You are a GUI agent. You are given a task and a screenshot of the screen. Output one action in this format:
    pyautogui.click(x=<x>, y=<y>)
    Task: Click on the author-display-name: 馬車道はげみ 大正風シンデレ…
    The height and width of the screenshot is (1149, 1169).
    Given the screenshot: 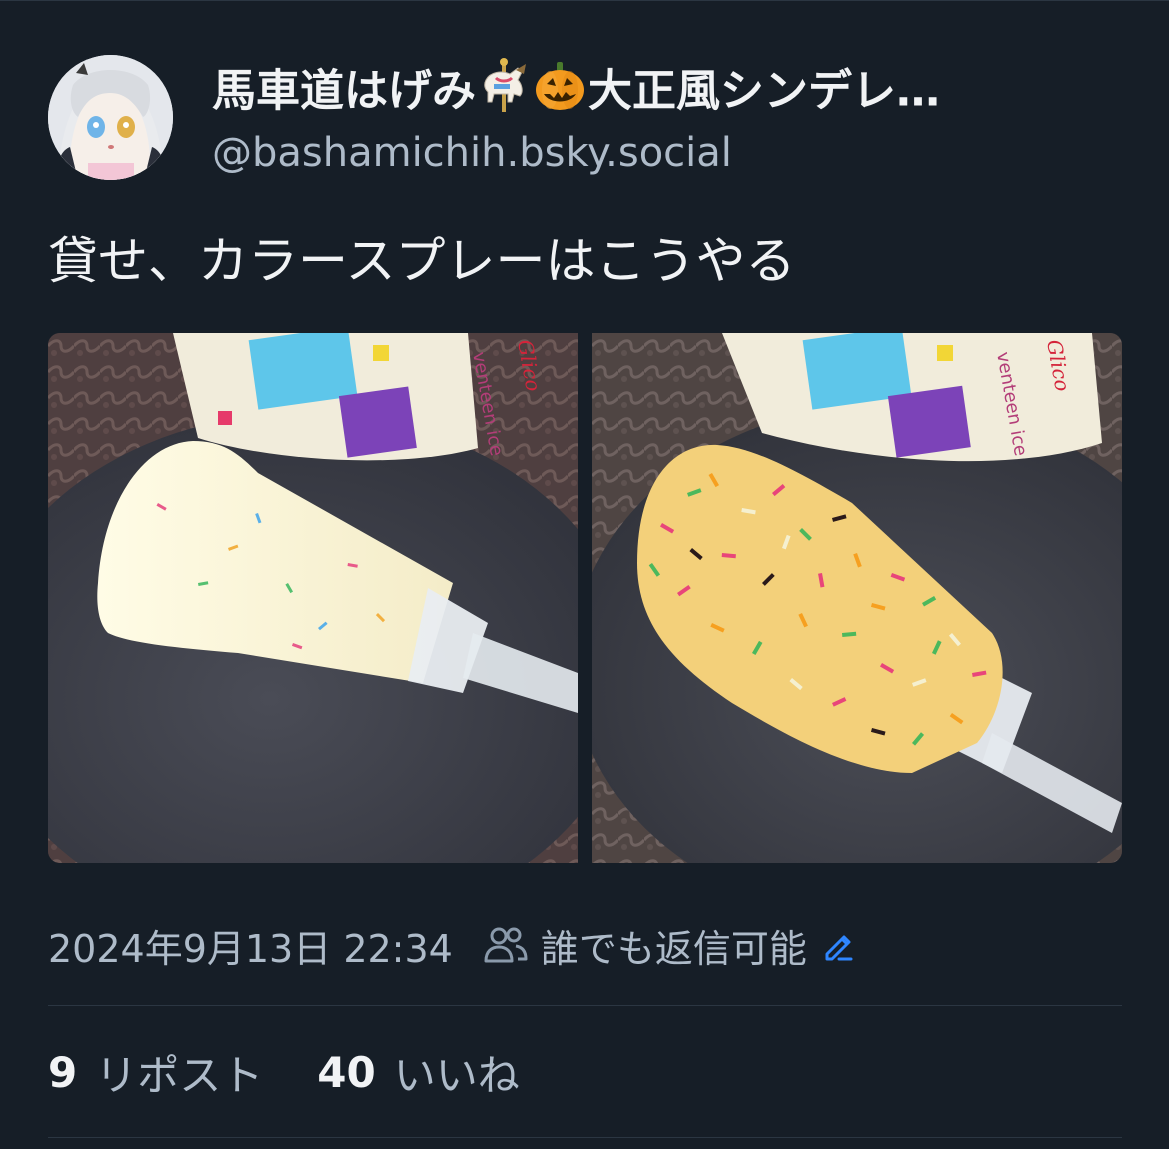 What is the action you would take?
    pyautogui.click(x=662, y=93)
    